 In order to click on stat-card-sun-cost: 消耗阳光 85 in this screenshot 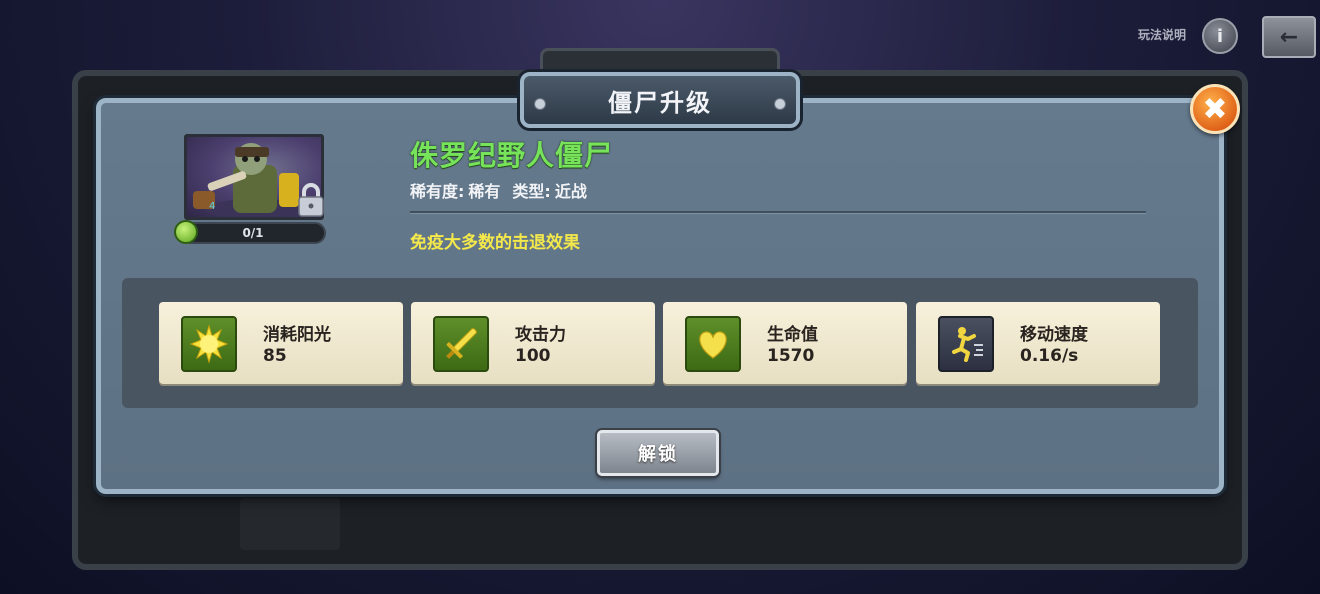, I will do `click(281, 343)`.